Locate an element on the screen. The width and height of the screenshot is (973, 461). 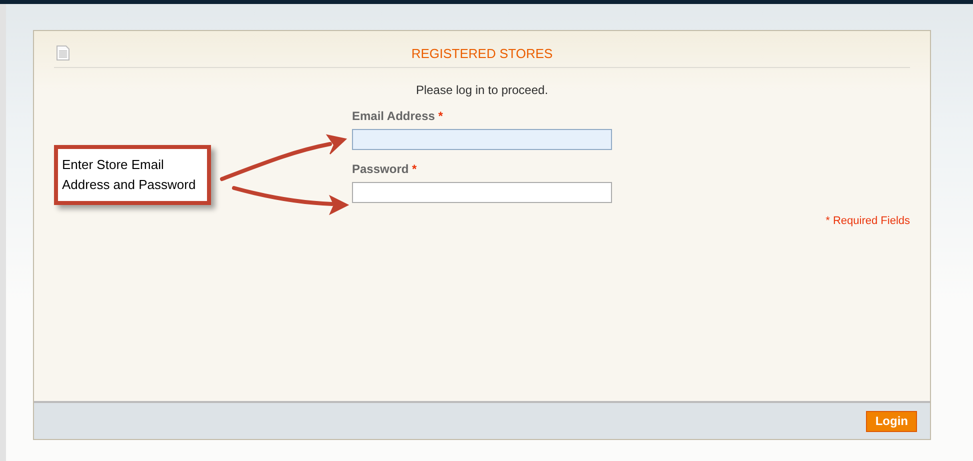
login-button: Login is located at coordinates (891, 421).